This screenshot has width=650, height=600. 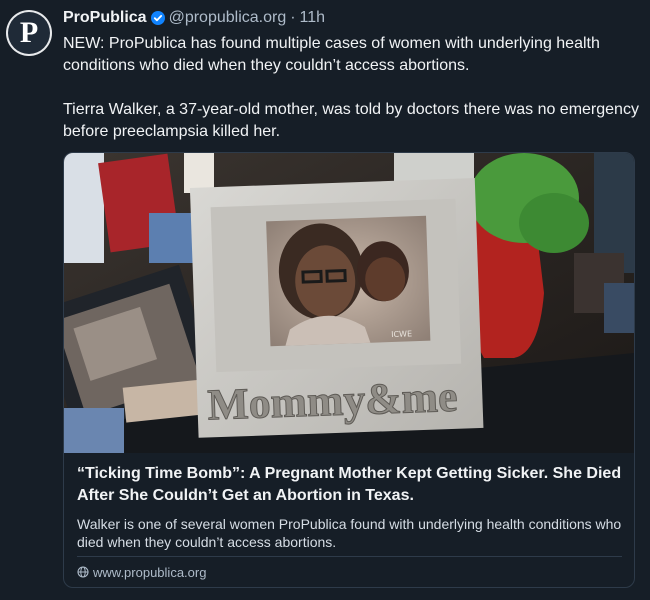 I want to click on verified-badge-icon, so click(x=157, y=18).